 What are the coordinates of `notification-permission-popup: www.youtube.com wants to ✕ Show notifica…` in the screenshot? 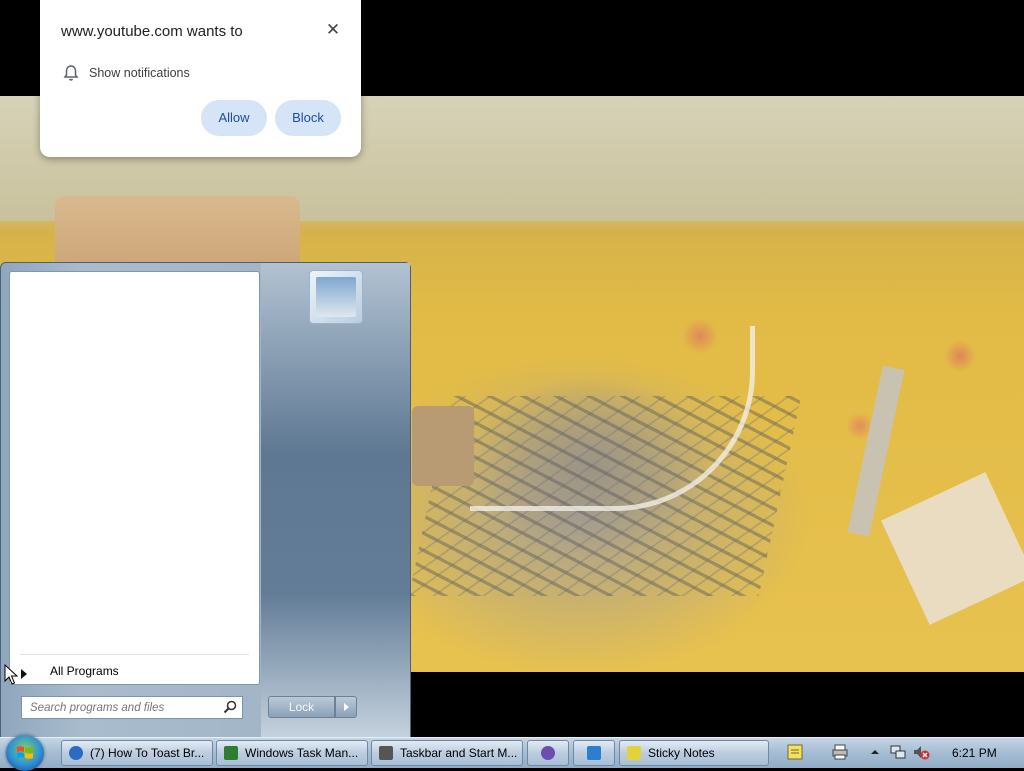 It's located at (200, 78).